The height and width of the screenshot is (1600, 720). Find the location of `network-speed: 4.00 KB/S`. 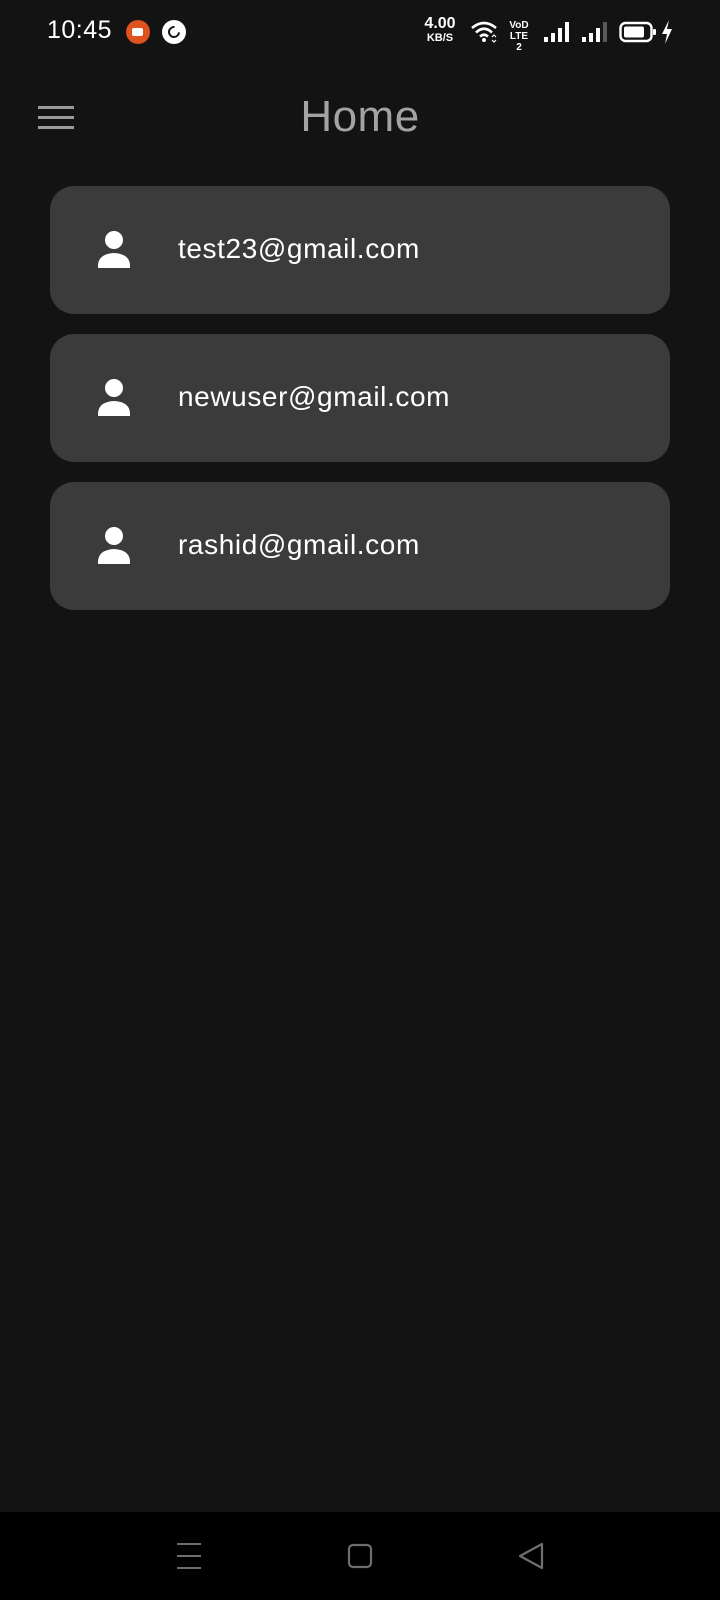

network-speed: 4.00 KB/S is located at coordinates (440, 30).